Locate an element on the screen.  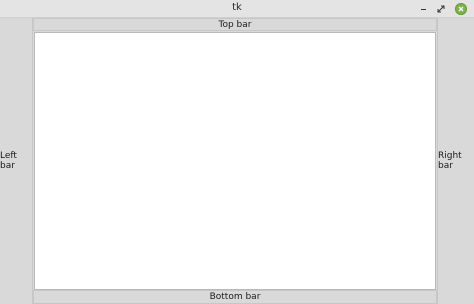
top-bar-label: Top bar is located at coordinates (235, 24).